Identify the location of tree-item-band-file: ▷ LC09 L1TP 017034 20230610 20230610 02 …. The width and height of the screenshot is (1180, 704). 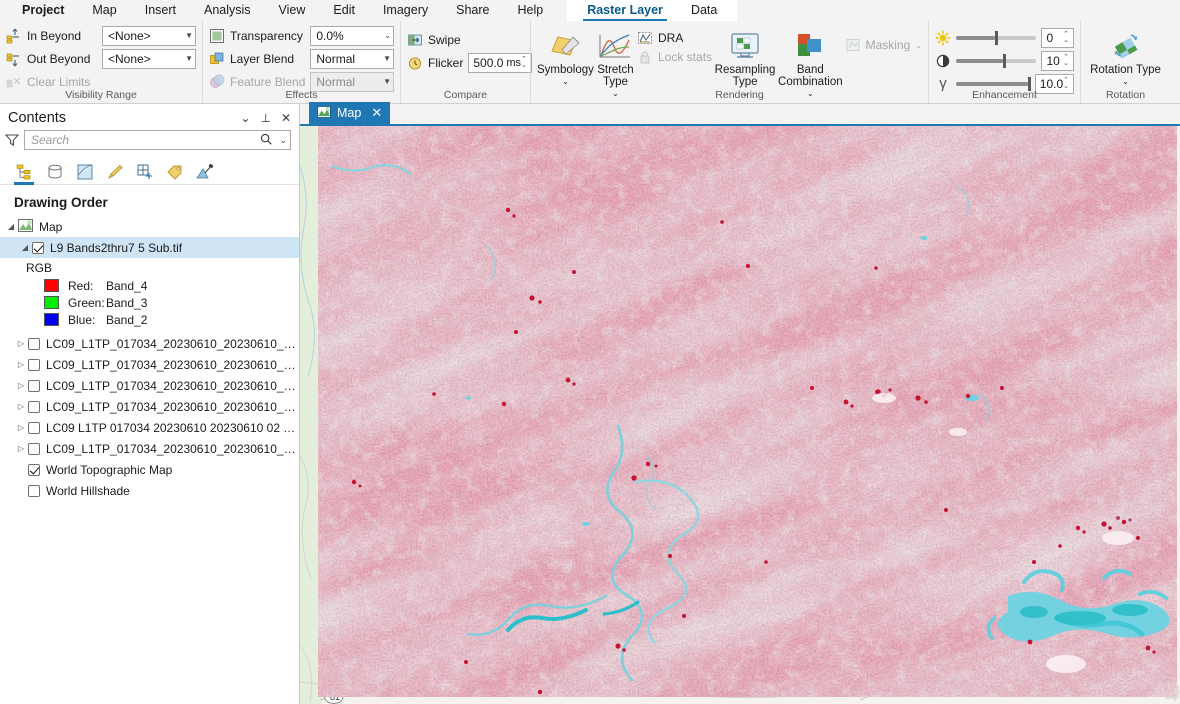
(149, 427).